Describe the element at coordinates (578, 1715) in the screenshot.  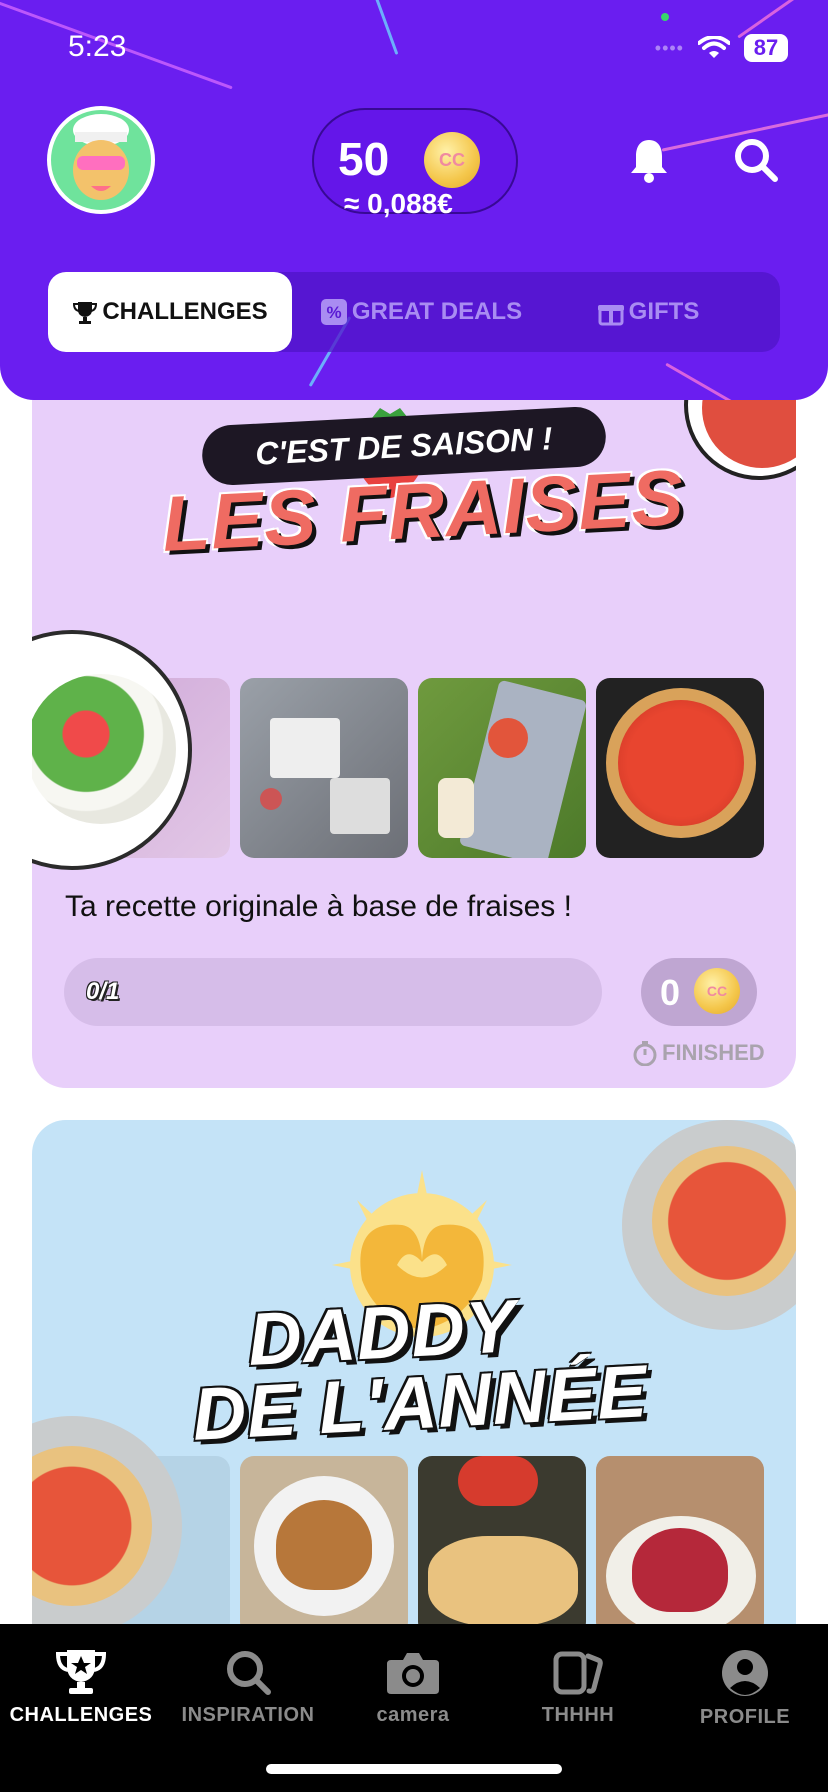
I see `nav-label: THHHH` at that location.